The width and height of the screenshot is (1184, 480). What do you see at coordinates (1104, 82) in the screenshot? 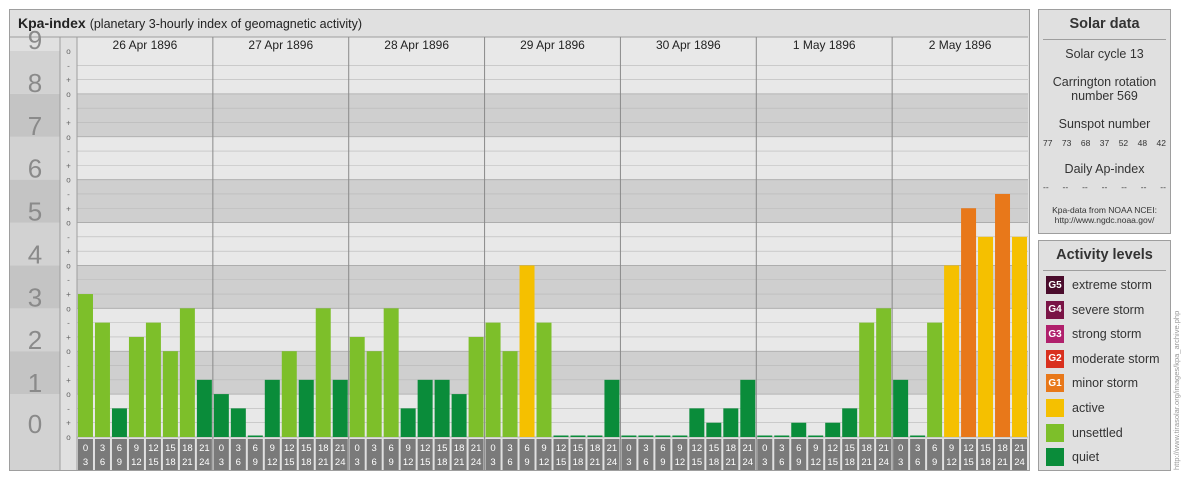
I see `carrington-line-1: Carrington rotation` at bounding box center [1104, 82].